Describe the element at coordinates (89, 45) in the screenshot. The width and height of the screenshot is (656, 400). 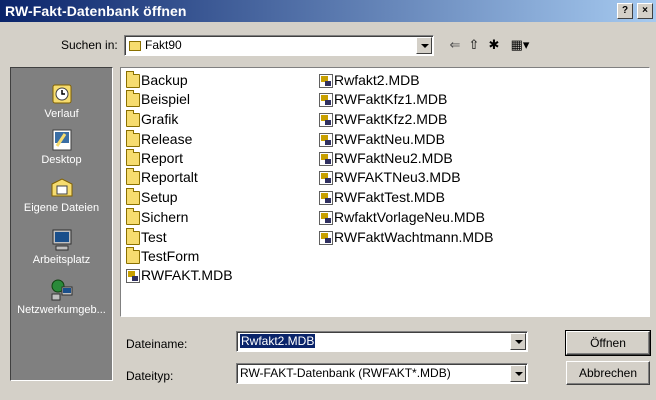
I see `lookin-label: Suchen in:` at that location.